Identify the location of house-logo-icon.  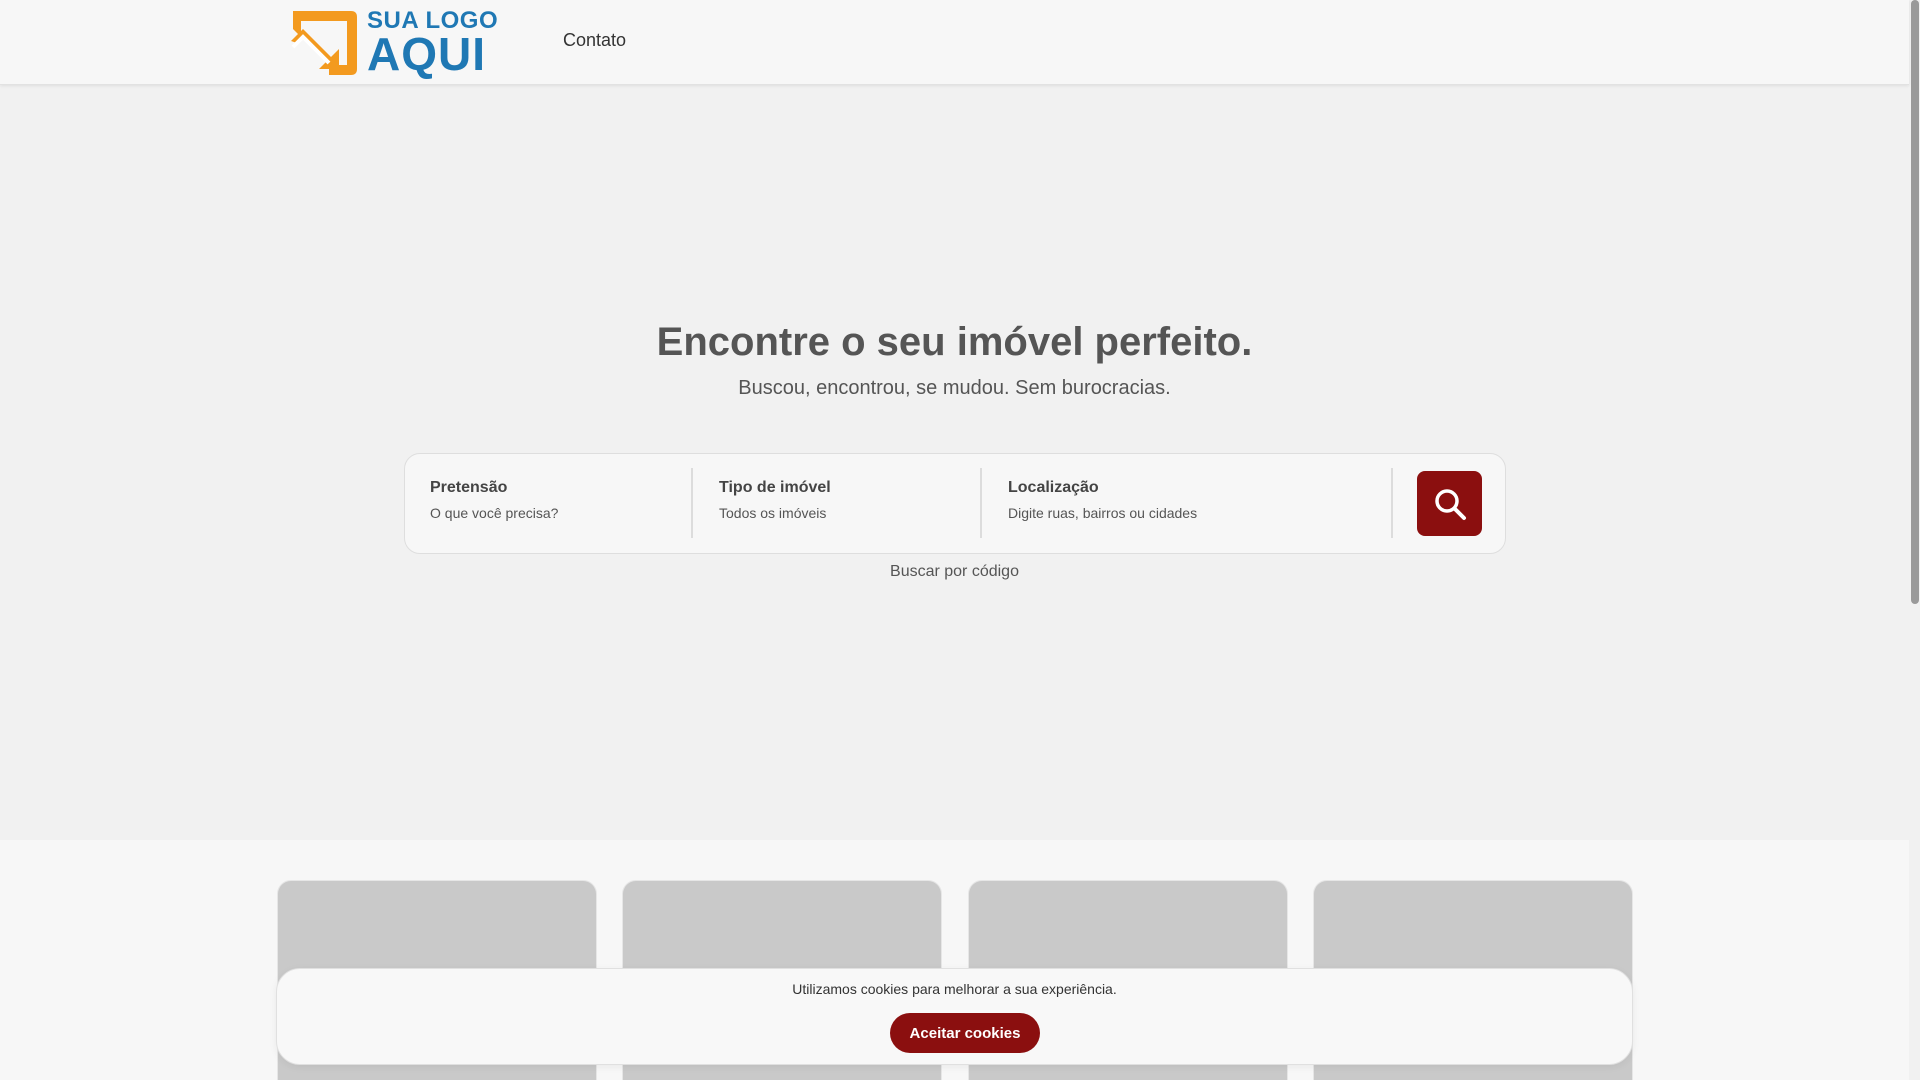
(324, 43).